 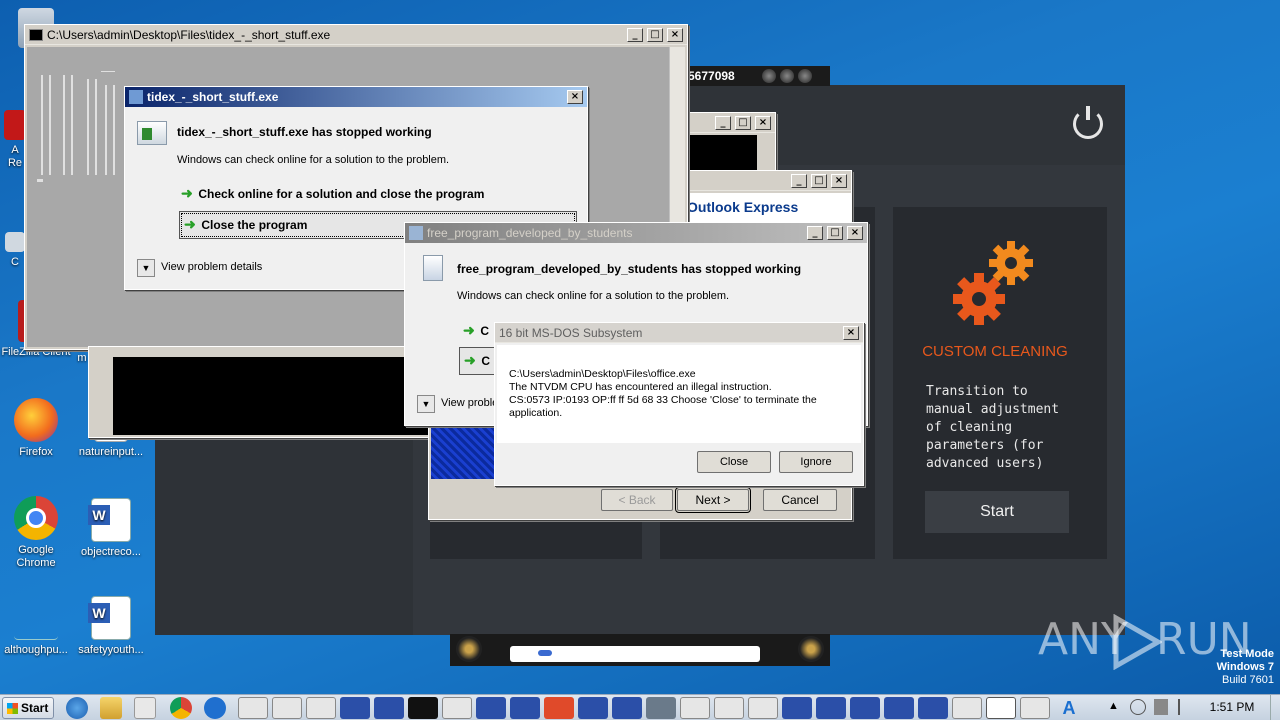 I want to click on show-desktop-button, so click(x=1275, y=707).